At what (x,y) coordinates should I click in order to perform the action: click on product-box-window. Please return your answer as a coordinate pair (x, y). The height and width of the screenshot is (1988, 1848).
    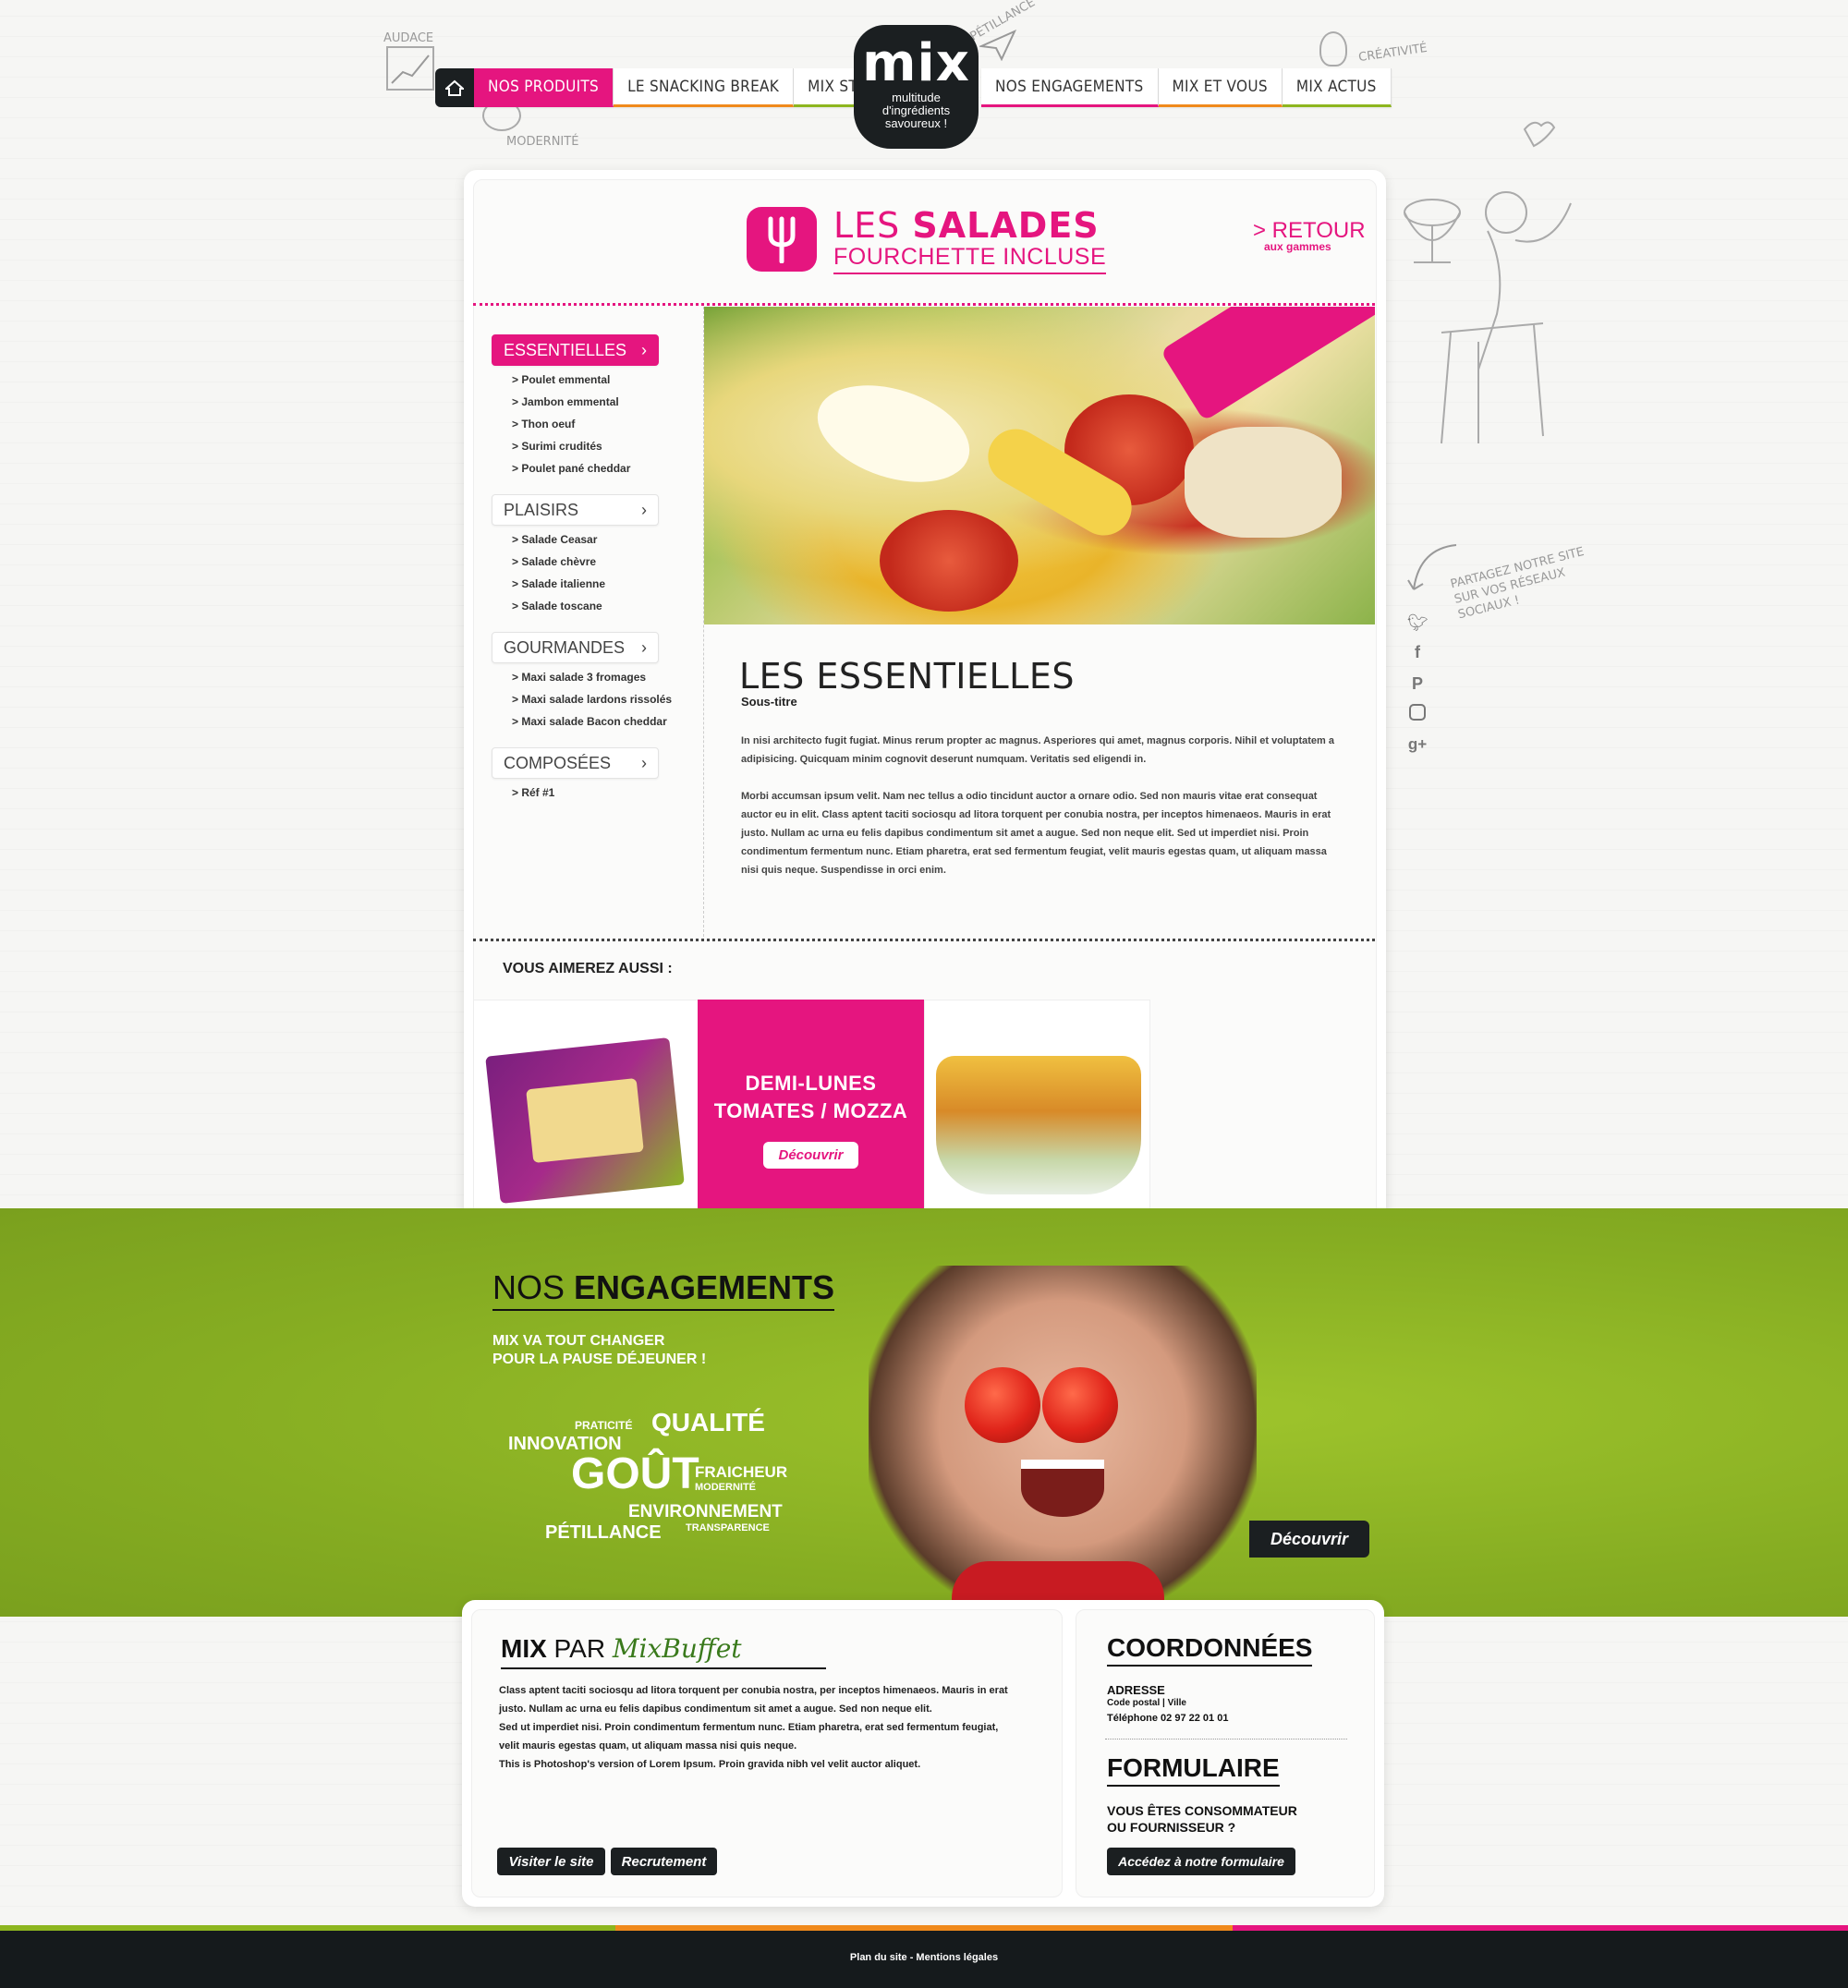
    Looking at the image, I should click on (585, 1120).